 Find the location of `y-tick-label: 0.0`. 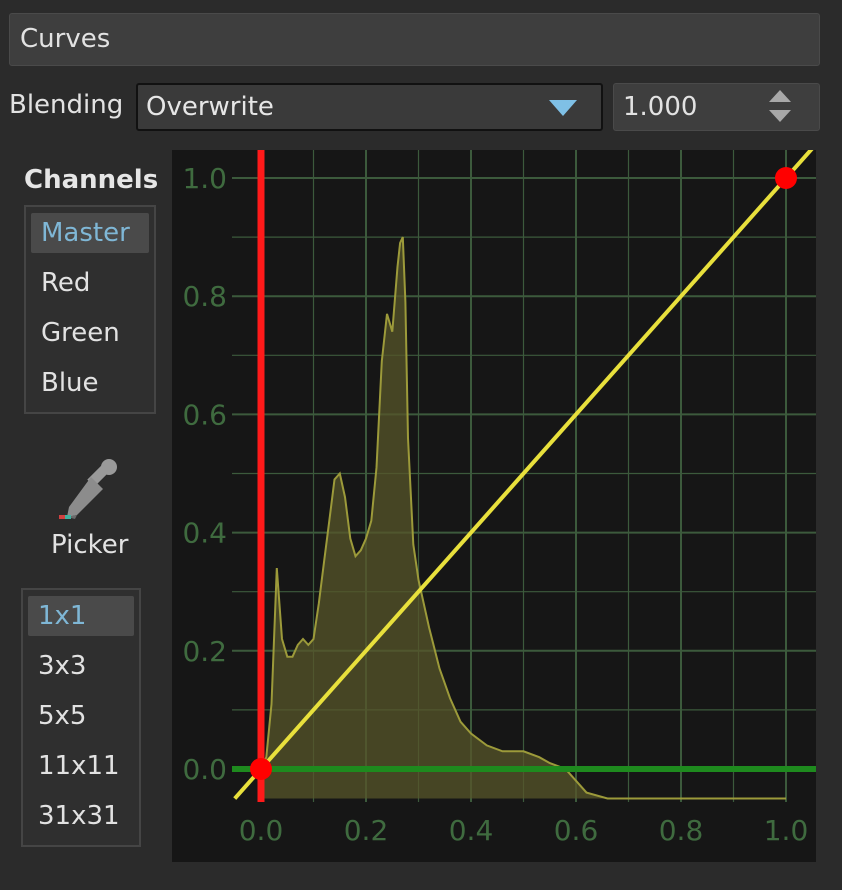

y-tick-label: 0.0 is located at coordinates (204, 769).